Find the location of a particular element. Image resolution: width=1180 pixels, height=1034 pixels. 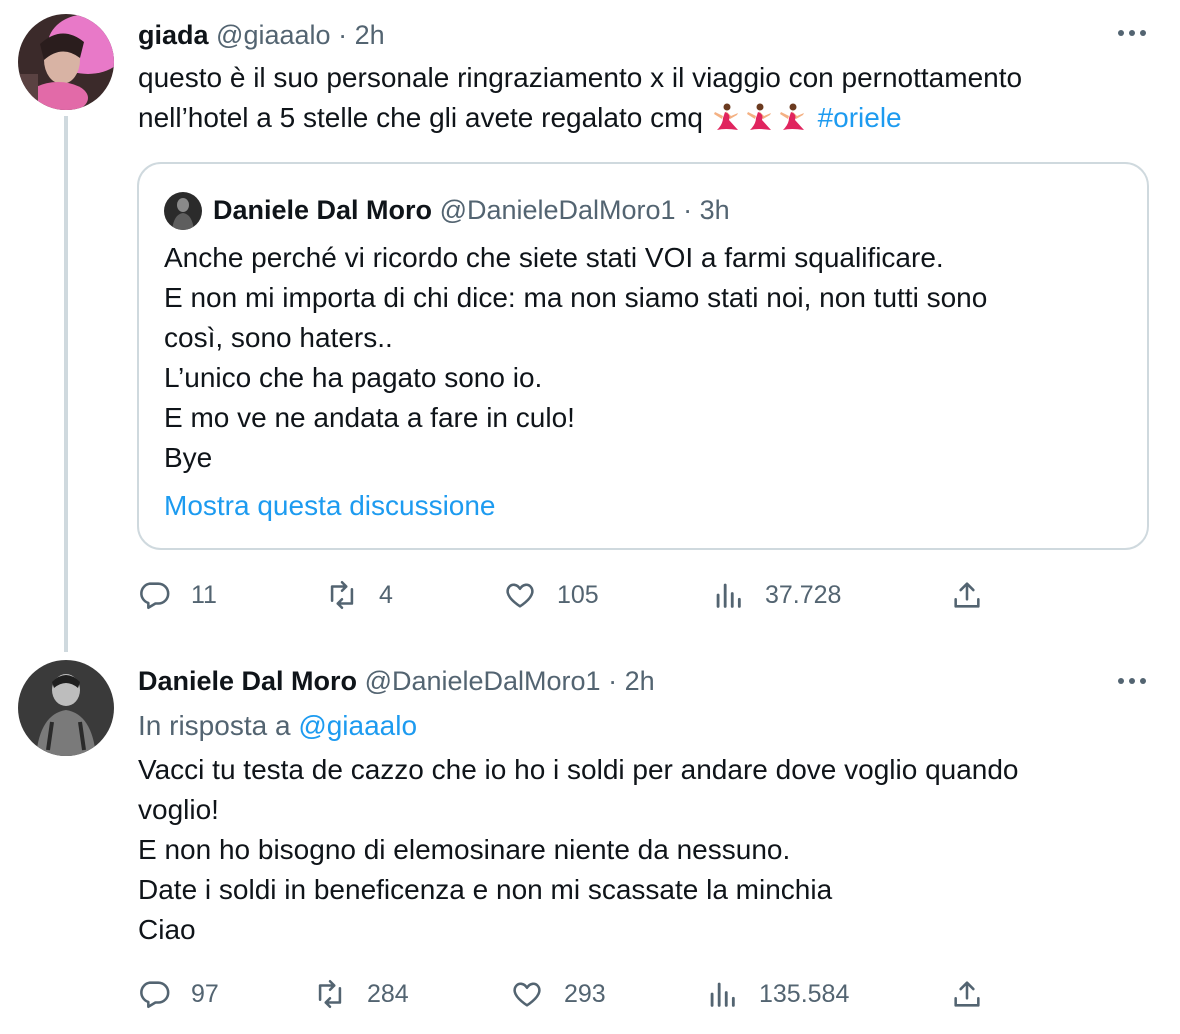

views-count: 37.728 is located at coordinates (803, 594).